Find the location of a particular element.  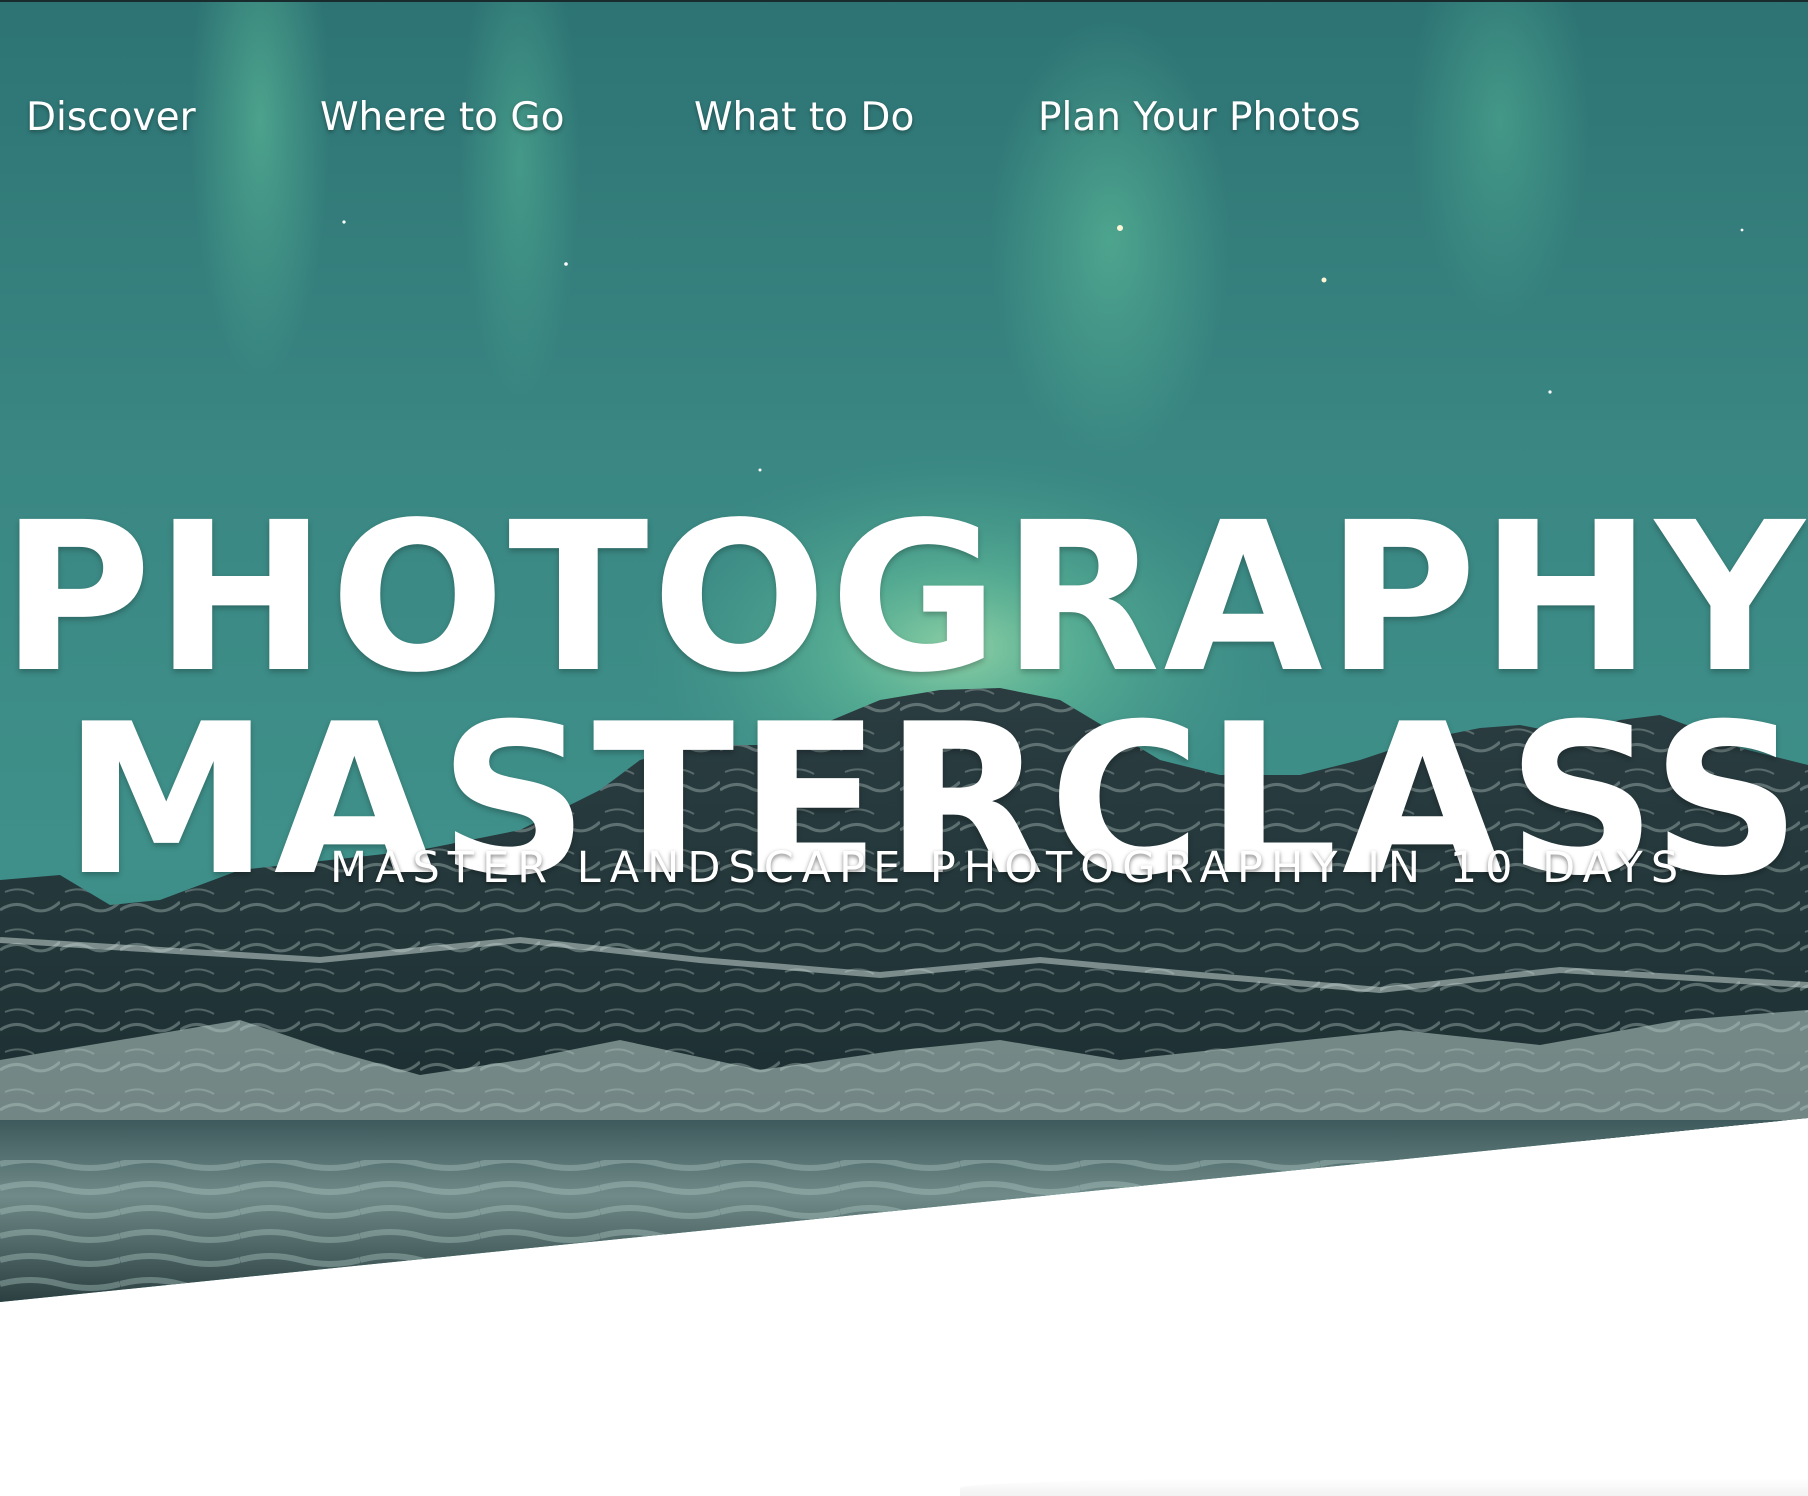

hero-subtitle: MASTER LANDSCAPE PHOTOGRAPHY IN 10 DAYS is located at coordinates (1008, 868).